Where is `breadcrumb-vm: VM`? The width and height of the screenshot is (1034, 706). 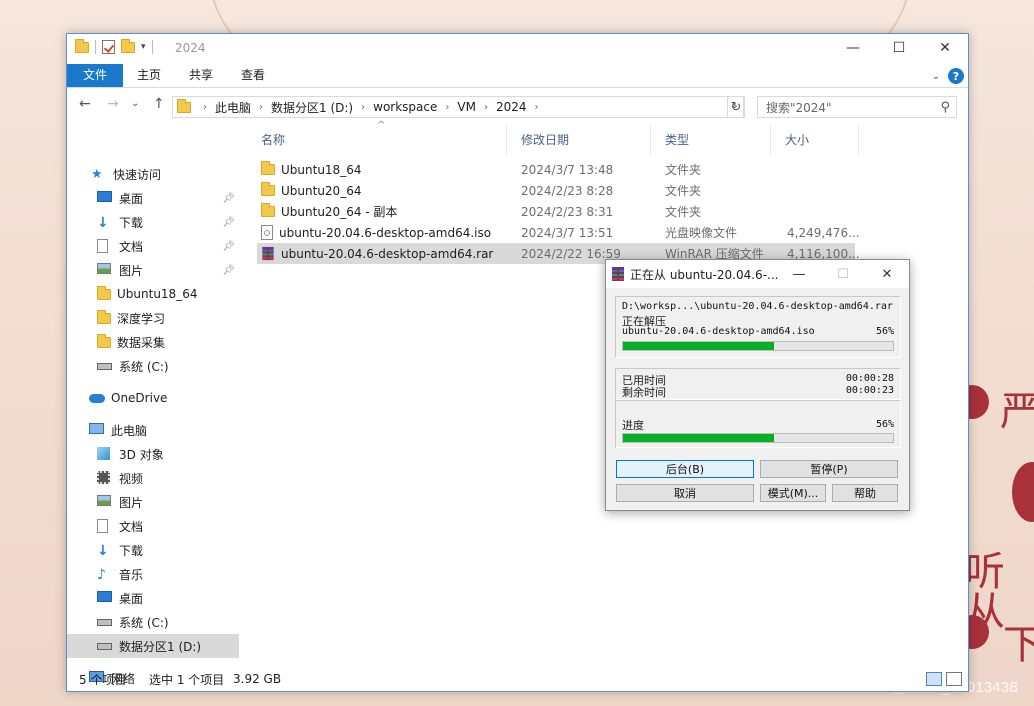 breadcrumb-vm: VM is located at coordinates (466, 107).